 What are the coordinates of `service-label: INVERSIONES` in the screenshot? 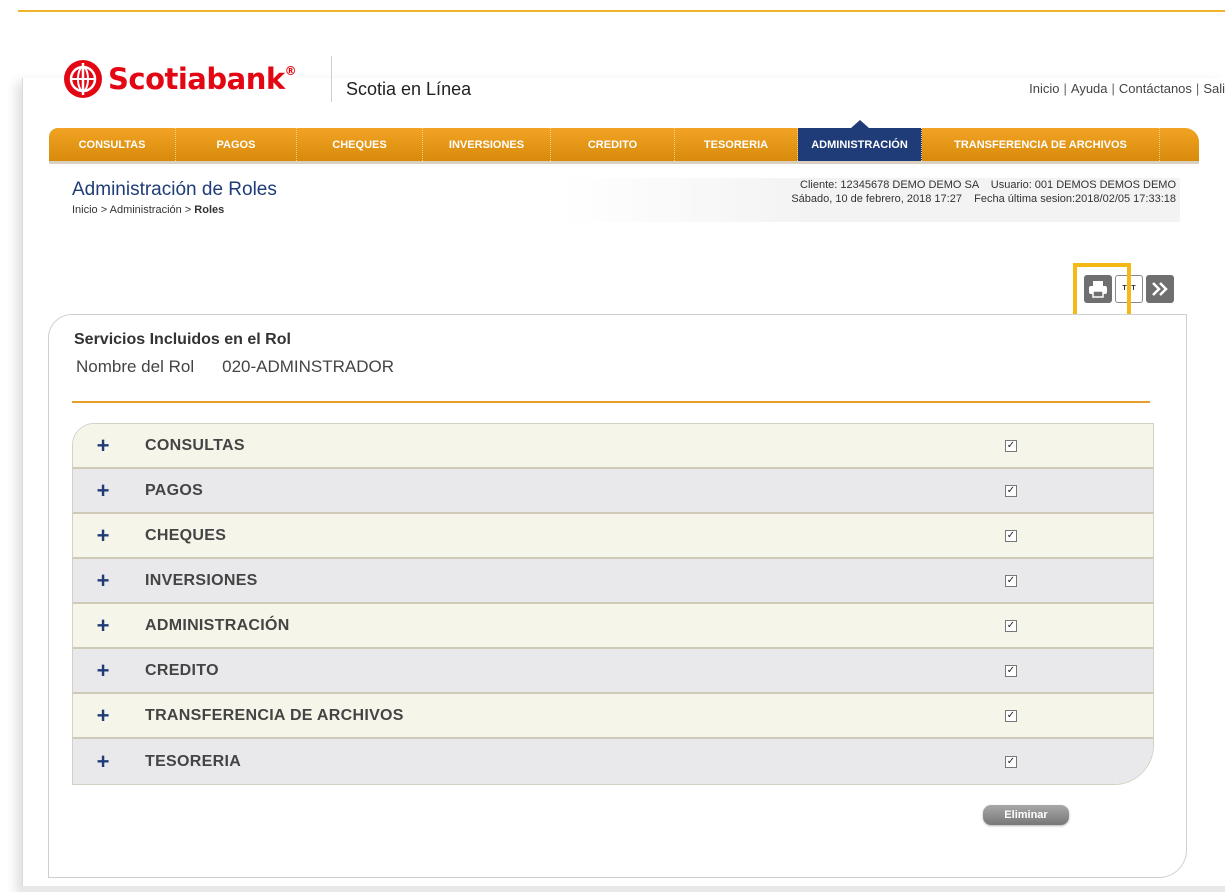 It's located at (201, 580).